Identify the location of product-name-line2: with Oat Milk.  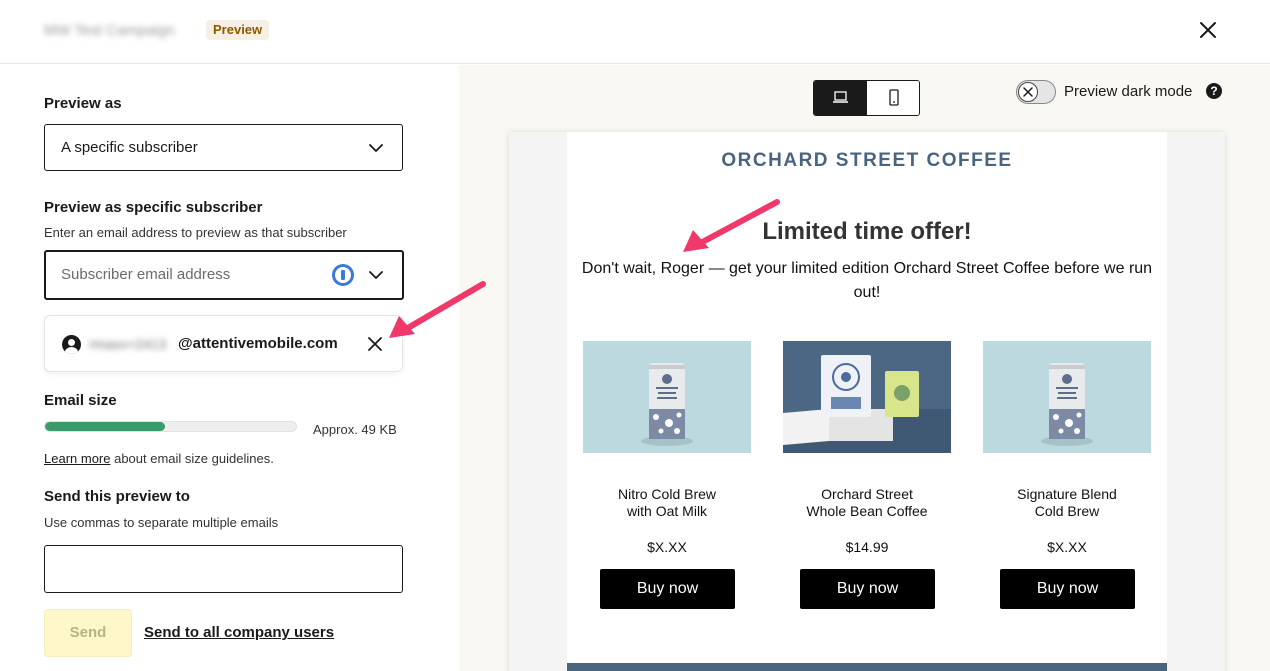
(667, 511).